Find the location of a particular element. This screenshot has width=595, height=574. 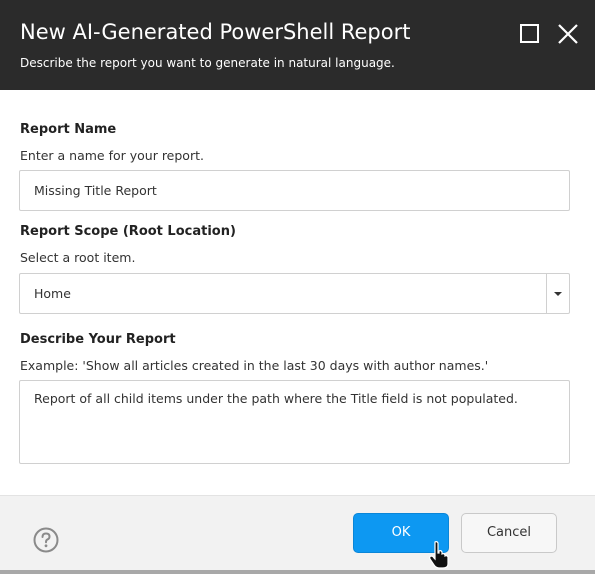

help-icon is located at coordinates (46, 540).